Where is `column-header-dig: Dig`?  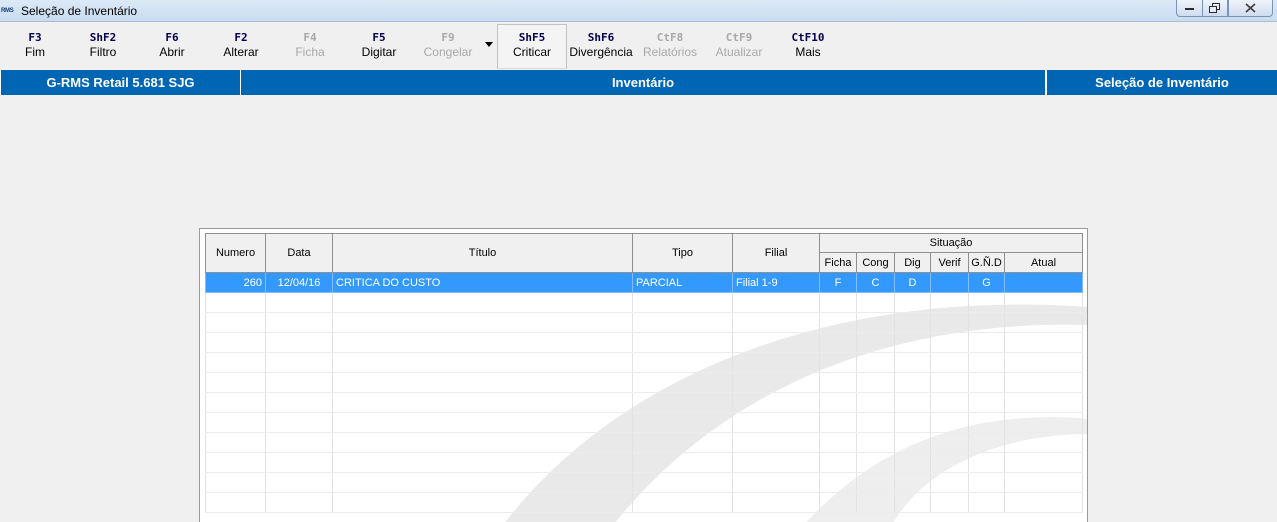
column-header-dig: Dig is located at coordinates (912, 262).